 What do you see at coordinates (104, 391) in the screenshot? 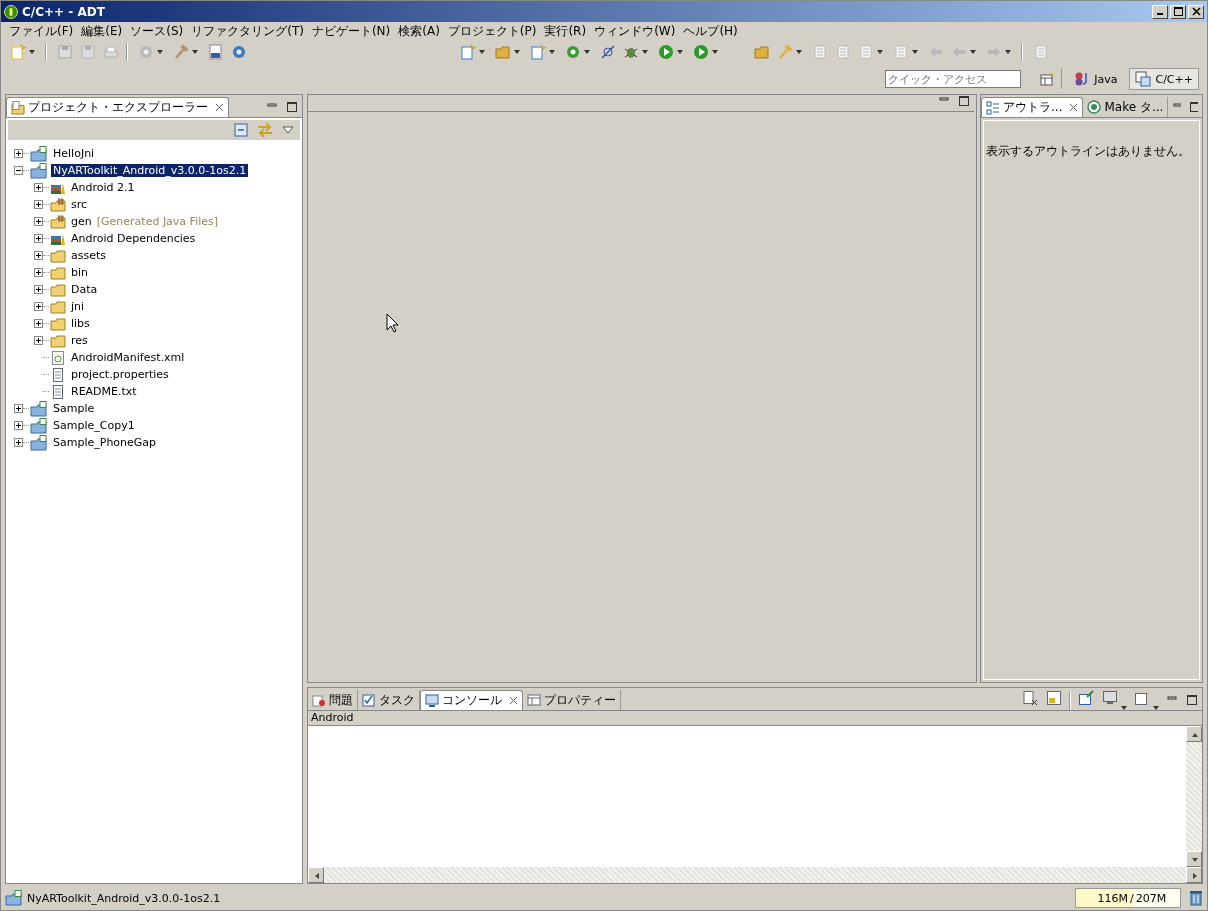
I see `tree-item: README.txt` at bounding box center [104, 391].